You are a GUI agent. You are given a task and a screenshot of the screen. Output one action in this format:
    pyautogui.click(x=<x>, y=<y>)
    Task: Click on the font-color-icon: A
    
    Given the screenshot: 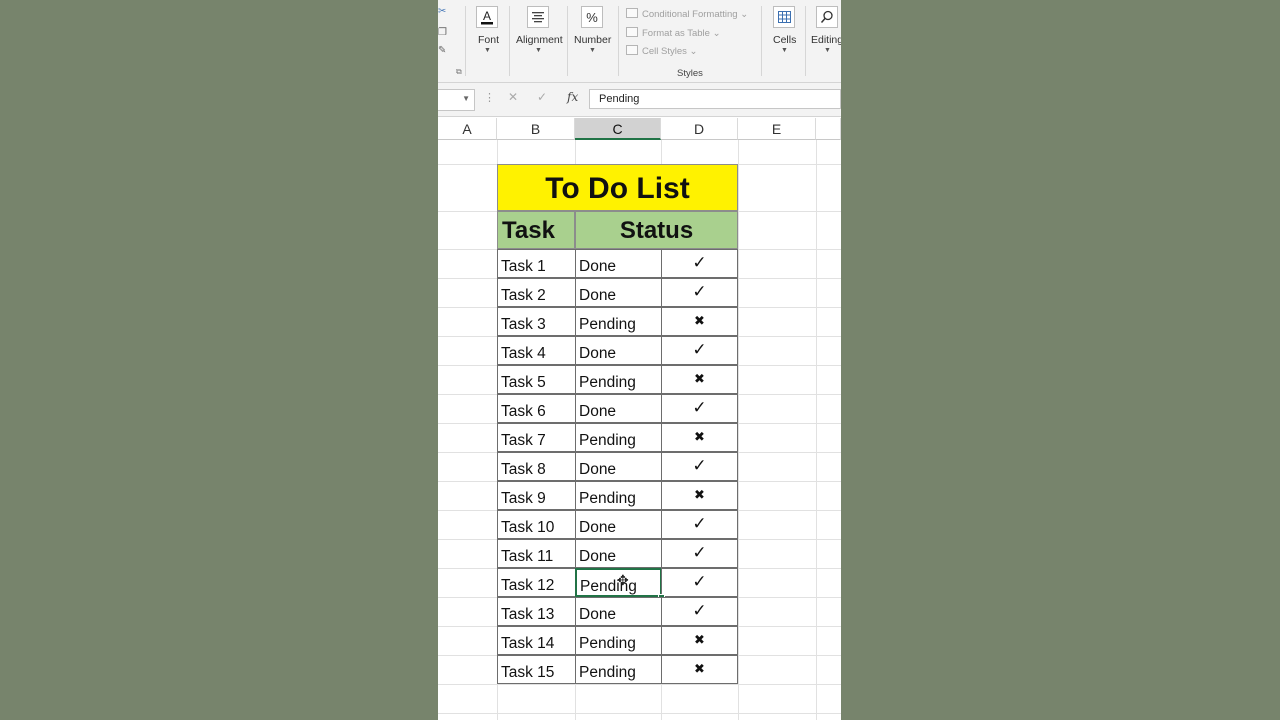 What is the action you would take?
    pyautogui.click(x=487, y=17)
    